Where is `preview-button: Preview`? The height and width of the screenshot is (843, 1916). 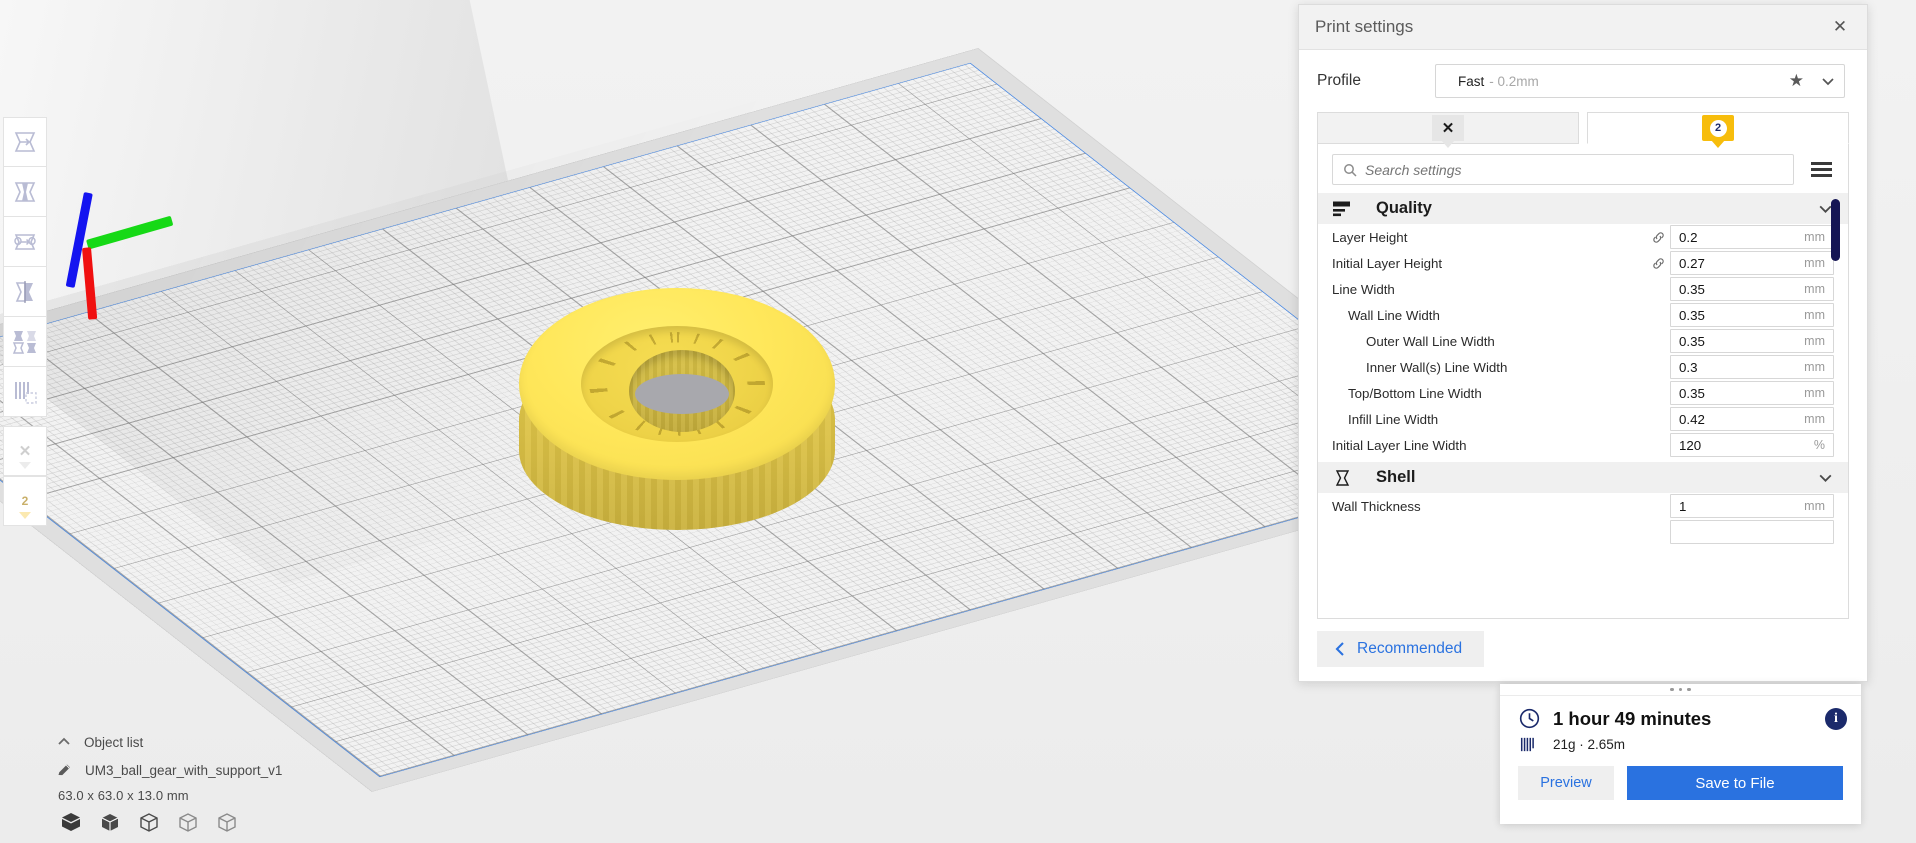
preview-button: Preview is located at coordinates (1566, 783).